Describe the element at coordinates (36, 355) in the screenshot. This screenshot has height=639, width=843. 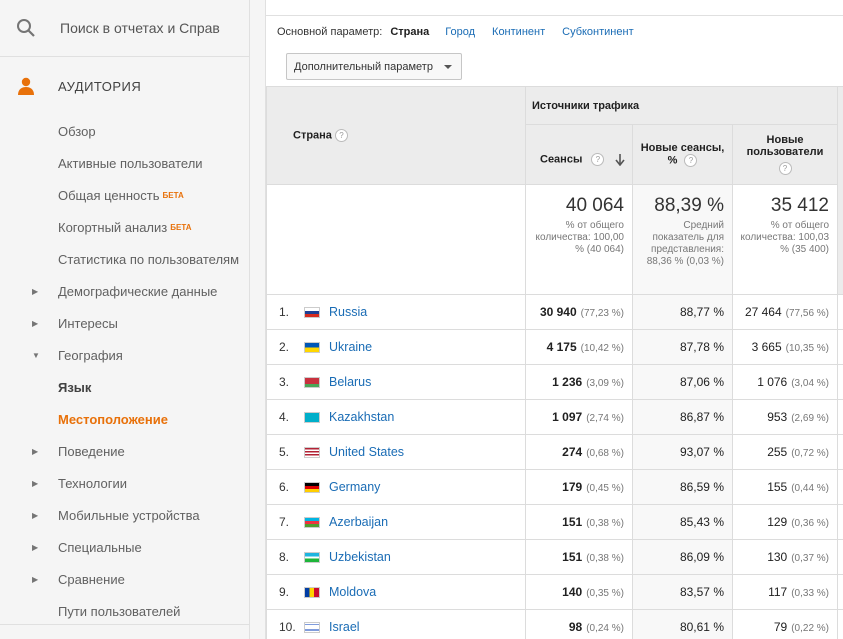
I see `caret-down-icon: ▼` at that location.